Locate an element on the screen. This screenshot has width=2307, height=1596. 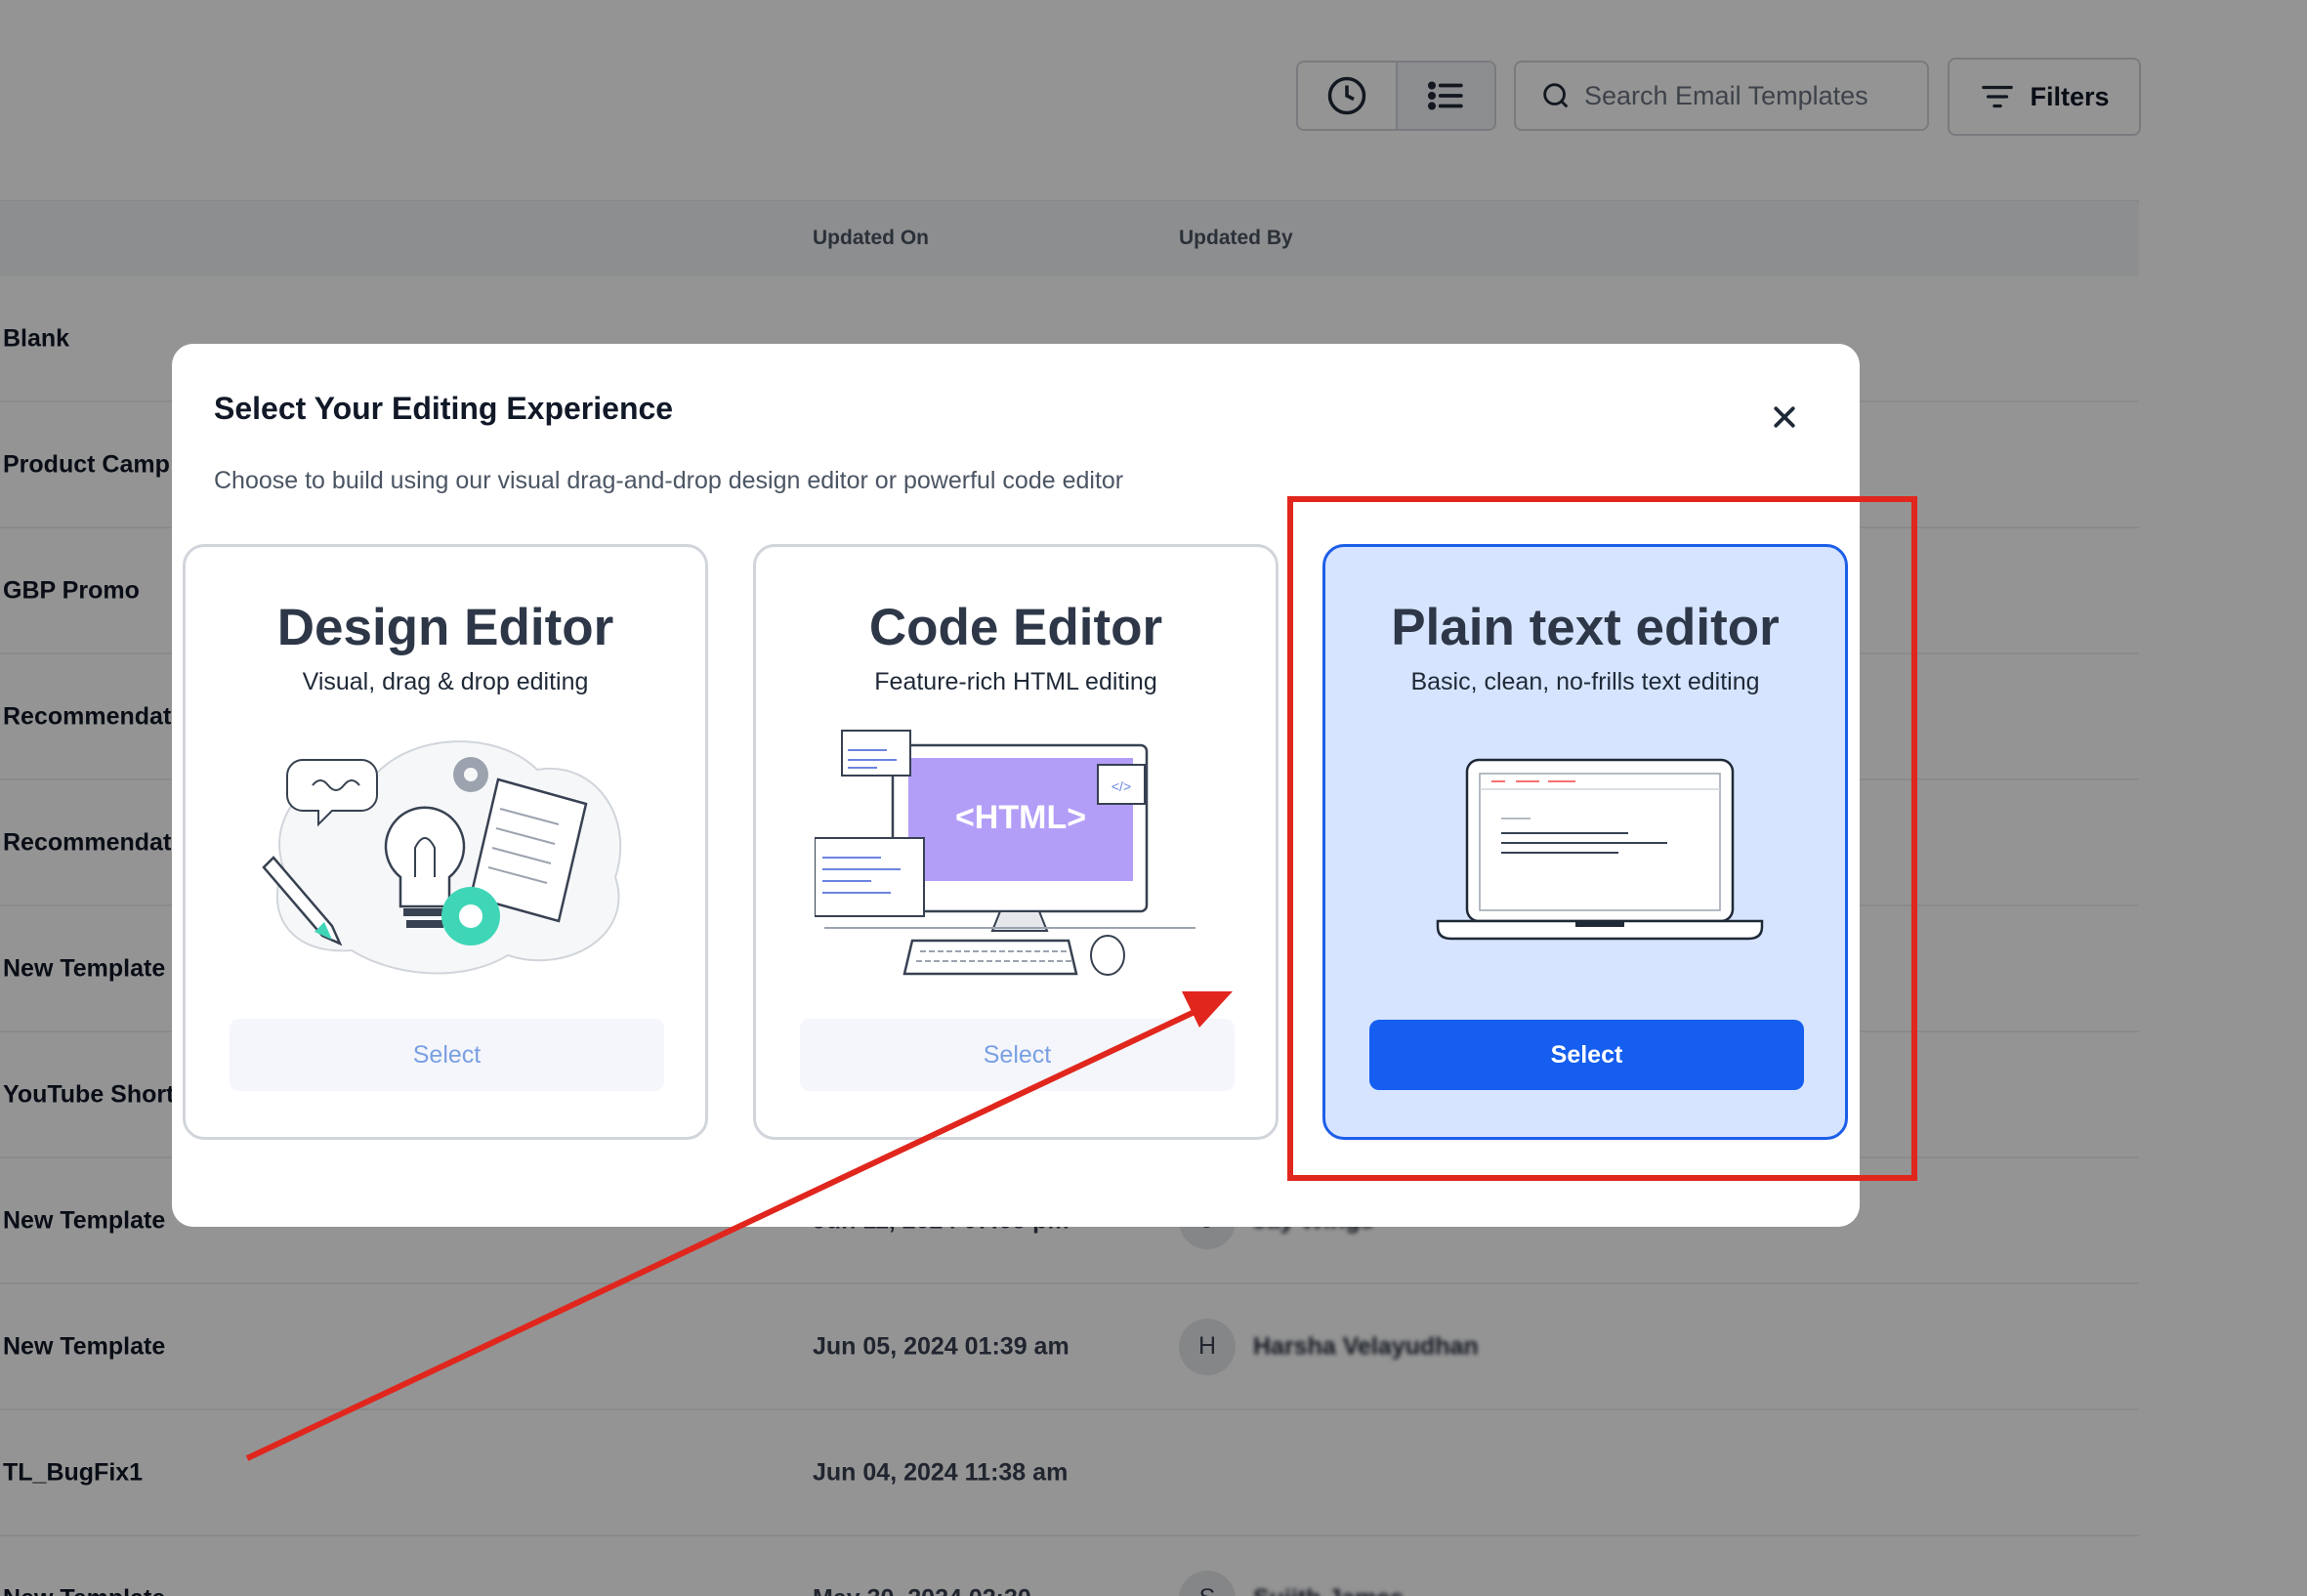
select-design-editor-button: Select is located at coordinates (447, 1055).